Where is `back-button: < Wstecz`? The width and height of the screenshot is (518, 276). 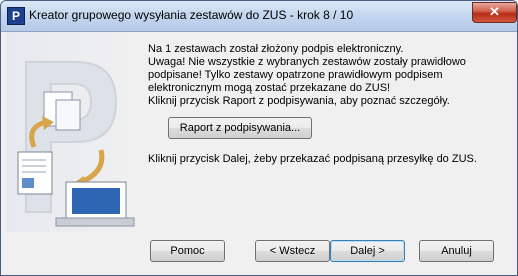 back-button: < Wstecz is located at coordinates (292, 251).